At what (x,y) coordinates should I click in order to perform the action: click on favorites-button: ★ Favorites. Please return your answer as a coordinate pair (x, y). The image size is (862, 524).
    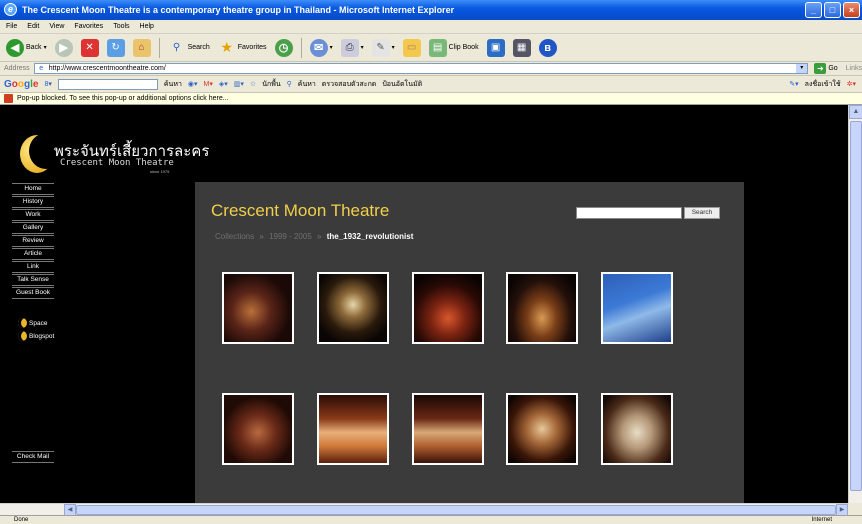
    Looking at the image, I should click on (242, 48).